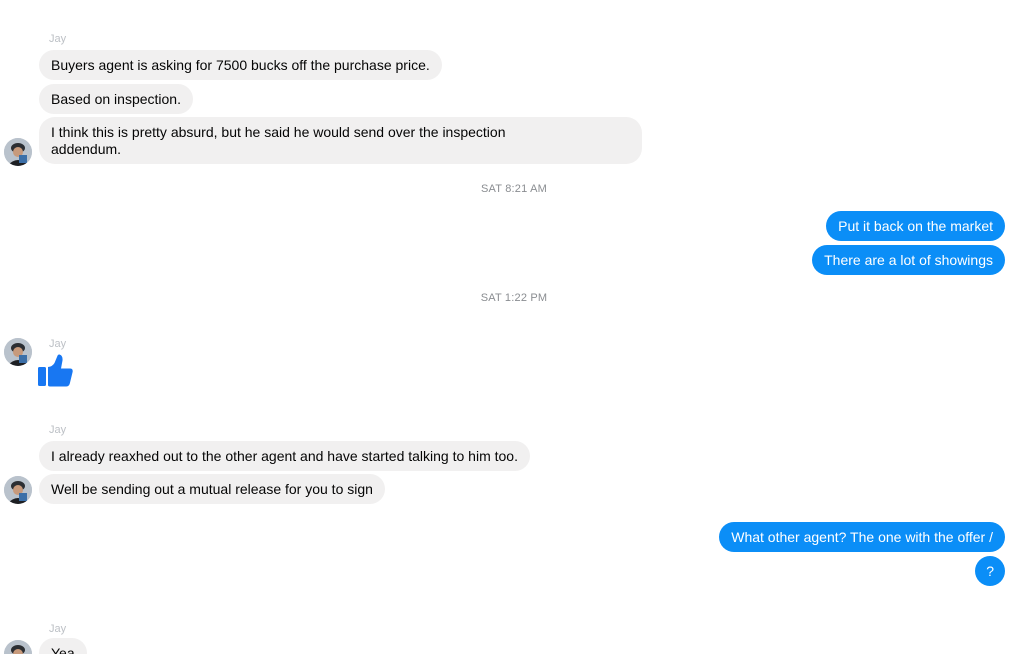 This screenshot has width=1024, height=654. Describe the element at coordinates (990, 571) in the screenshot. I see `outgoing-message: ?` at that location.